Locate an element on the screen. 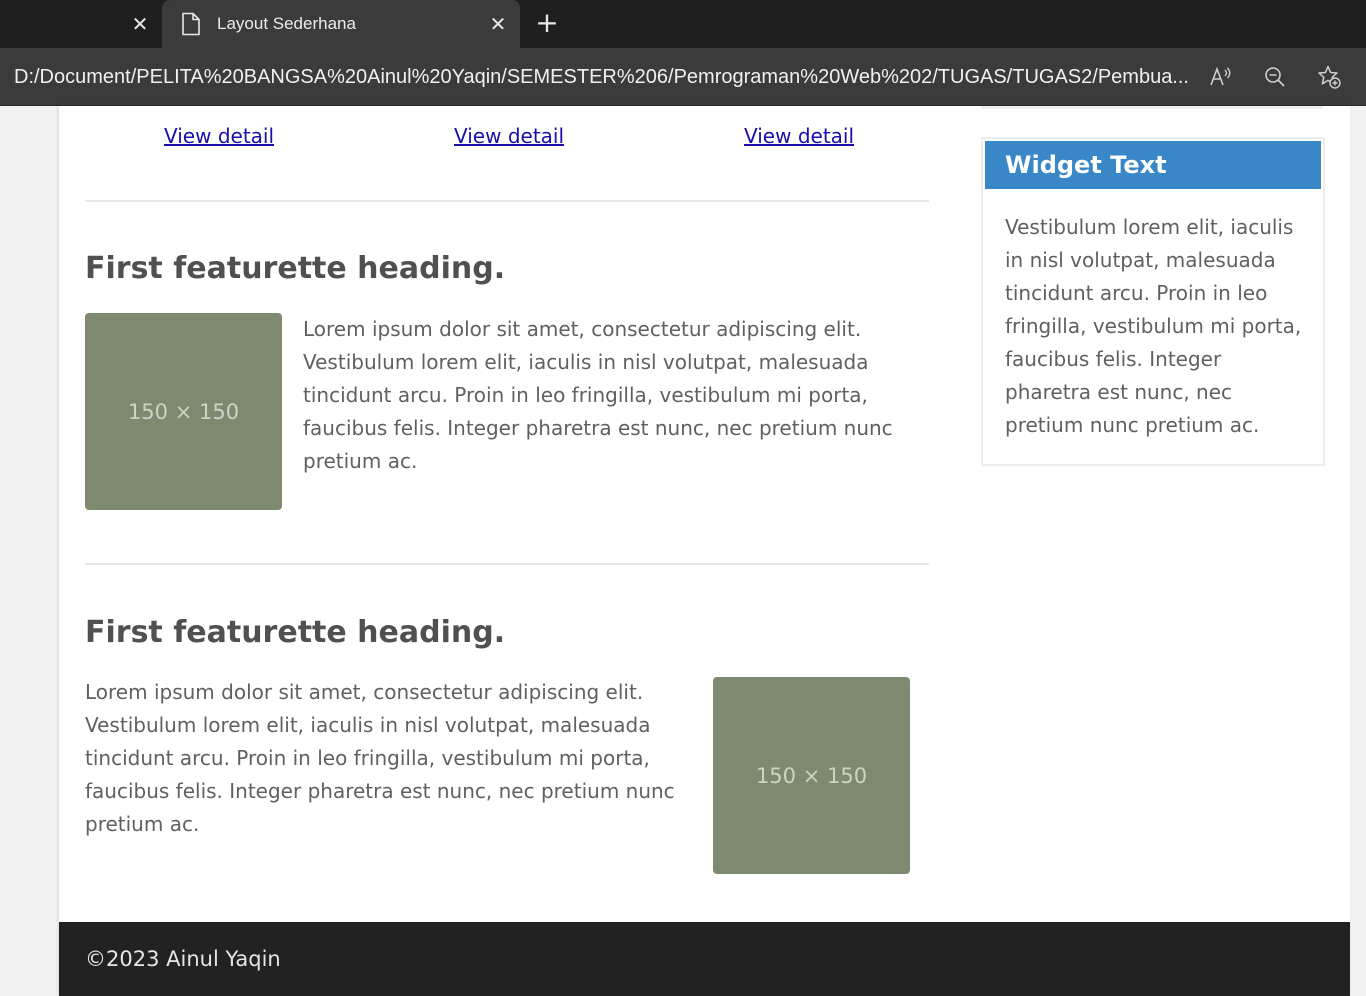 Image resolution: width=1366 pixels, height=996 pixels. tab-title: Layout Sederhana is located at coordinates (286, 23).